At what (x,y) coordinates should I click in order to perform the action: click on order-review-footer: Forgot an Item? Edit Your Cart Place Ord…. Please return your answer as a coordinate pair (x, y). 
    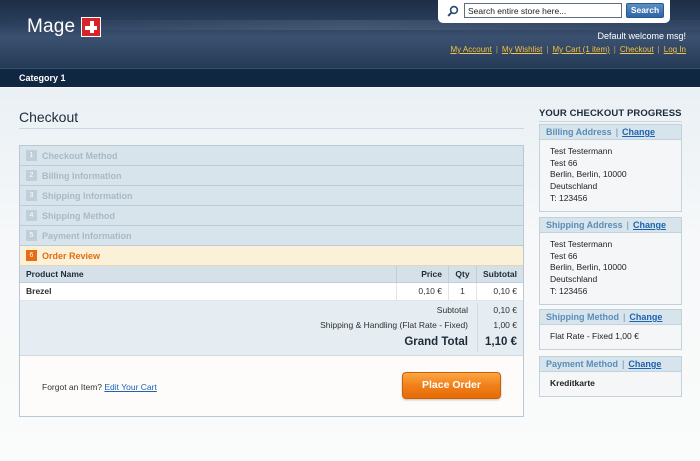
    Looking at the image, I should click on (271, 385).